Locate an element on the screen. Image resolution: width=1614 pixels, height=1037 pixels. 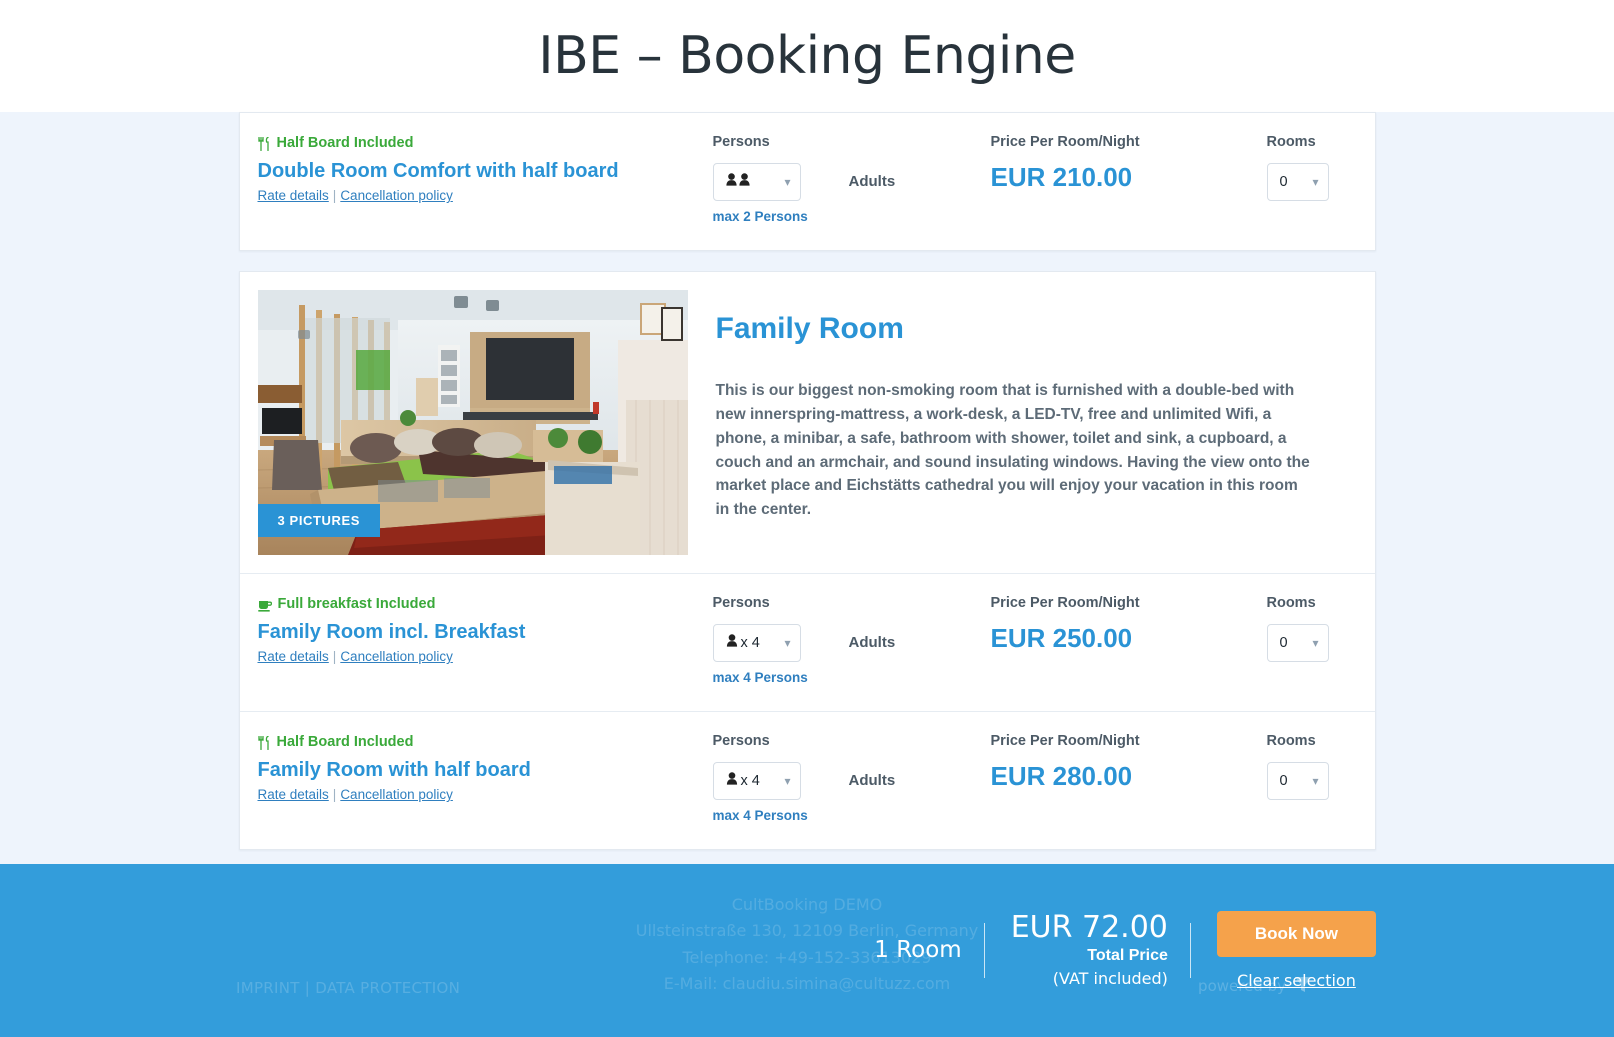
price-column: Price Per Room/Night EUR 210.00 is located at coordinates (1128, 163).